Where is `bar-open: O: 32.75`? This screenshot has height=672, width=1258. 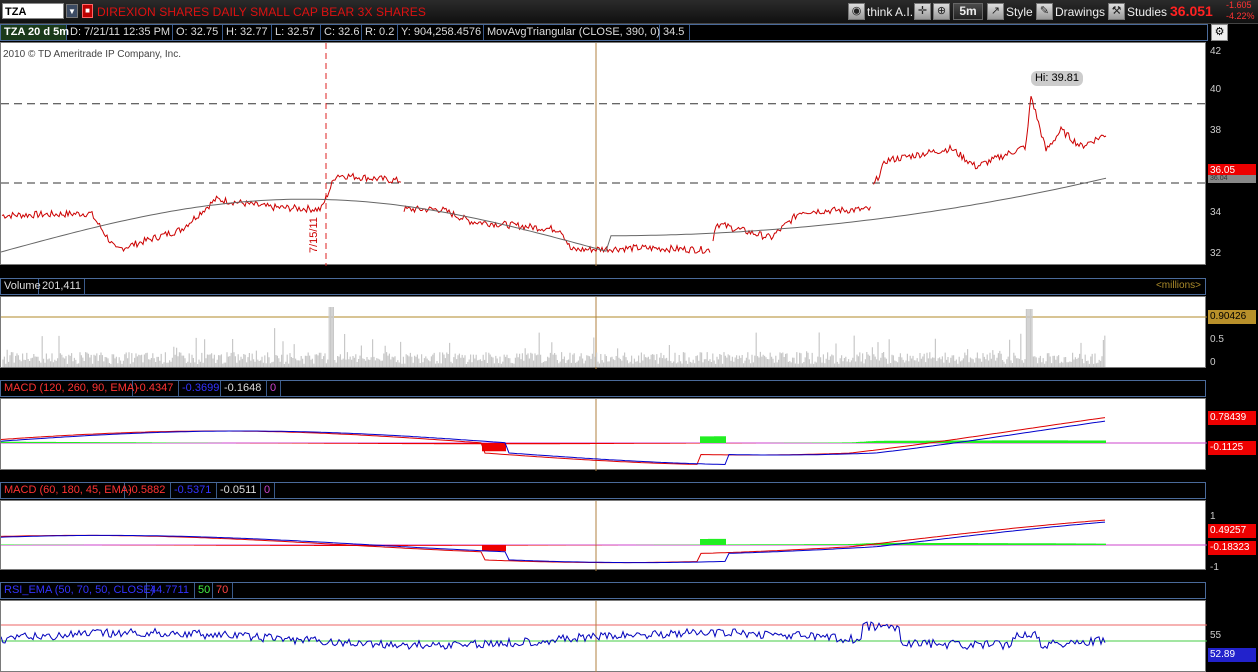
bar-open: O: 32.75 is located at coordinates (198, 32).